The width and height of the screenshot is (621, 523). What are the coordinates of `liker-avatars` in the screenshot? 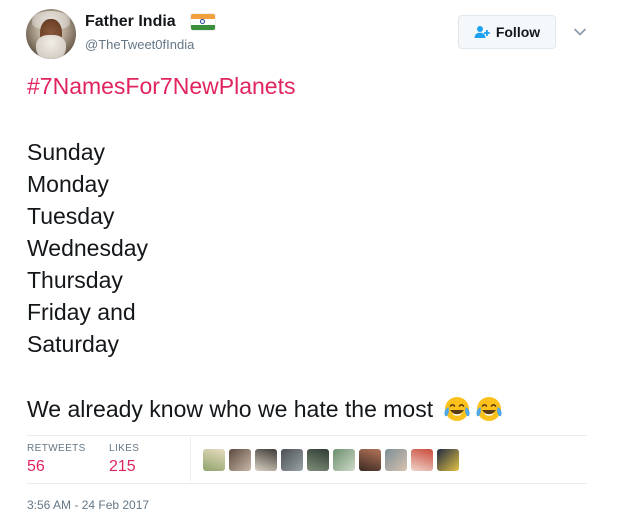 It's located at (331, 460).